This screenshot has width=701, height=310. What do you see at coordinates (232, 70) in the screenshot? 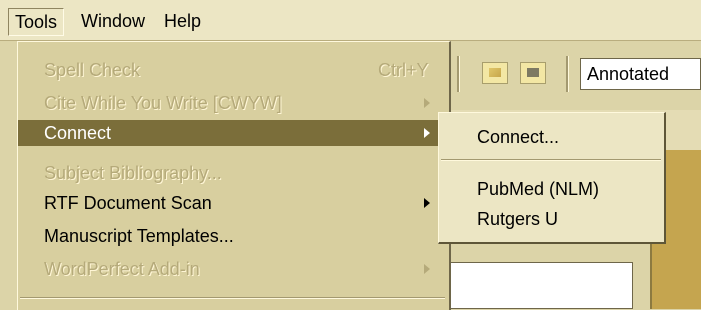
I see `menu-item-spell-check: Spell Check Ctrl+Y` at bounding box center [232, 70].